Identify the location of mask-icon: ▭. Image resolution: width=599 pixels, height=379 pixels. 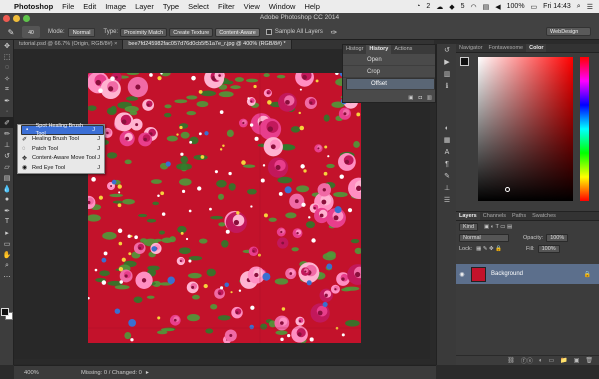
(552, 360).